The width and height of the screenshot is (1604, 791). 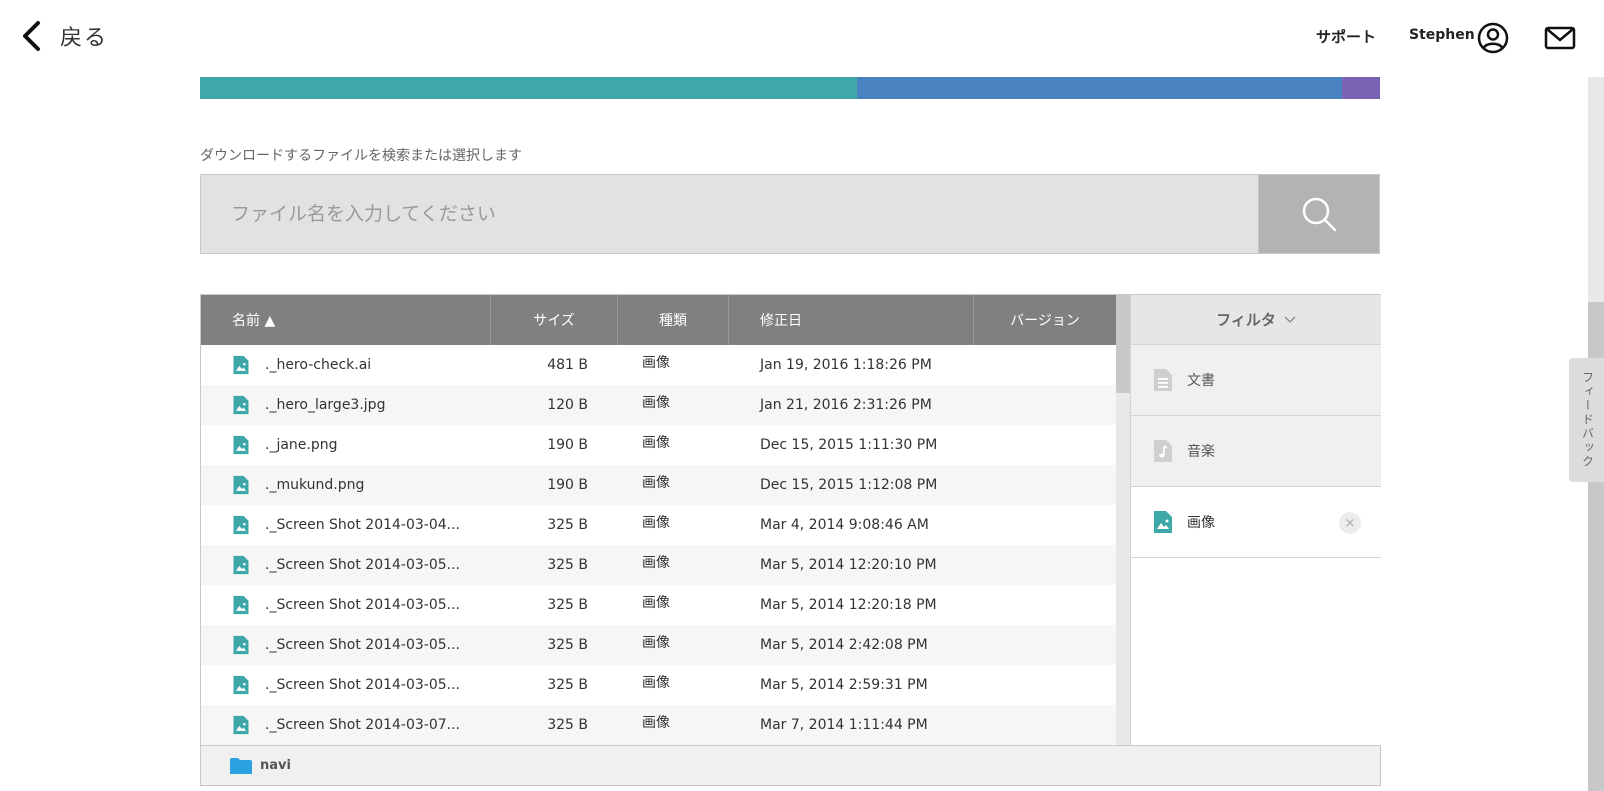 What do you see at coordinates (346, 320) in the screenshot?
I see `column-header-name: 名前 ▲` at bounding box center [346, 320].